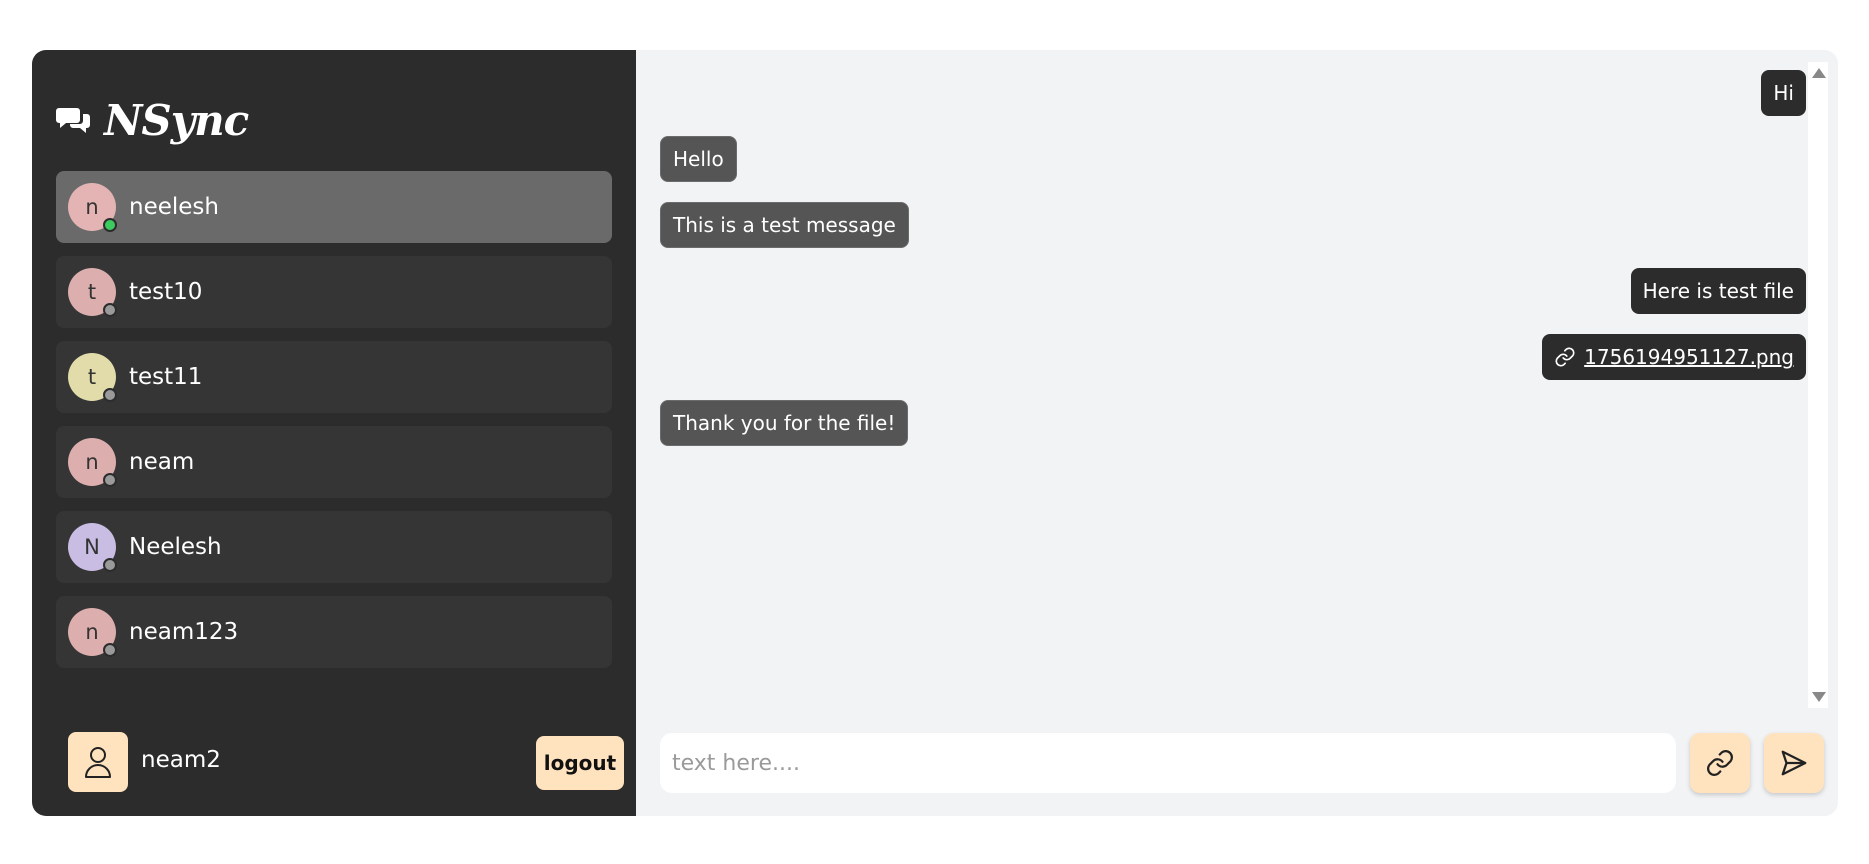 This screenshot has height=864, width=1869. What do you see at coordinates (176, 120) in the screenshot?
I see `brand-name: NSync` at bounding box center [176, 120].